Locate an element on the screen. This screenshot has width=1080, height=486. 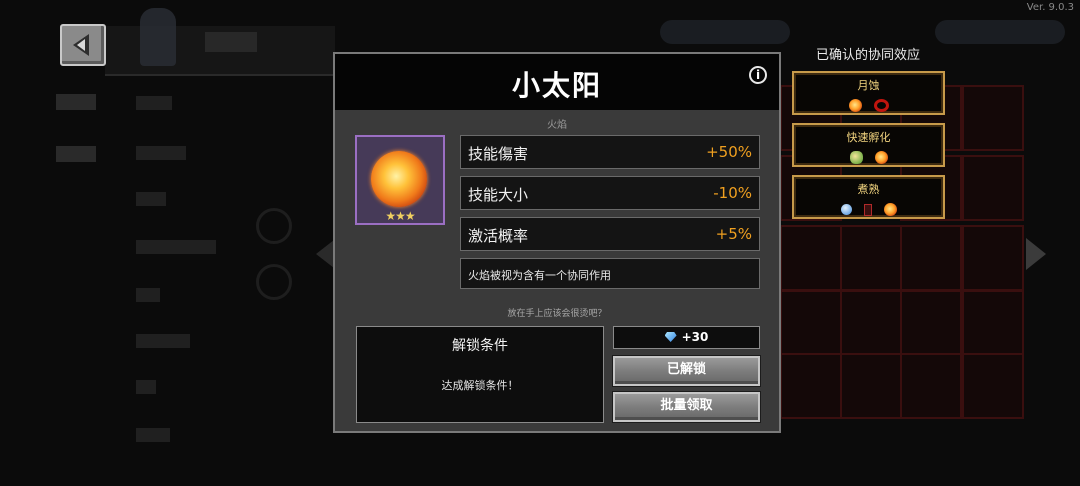
meat-icon is located at coordinates (867, 209).